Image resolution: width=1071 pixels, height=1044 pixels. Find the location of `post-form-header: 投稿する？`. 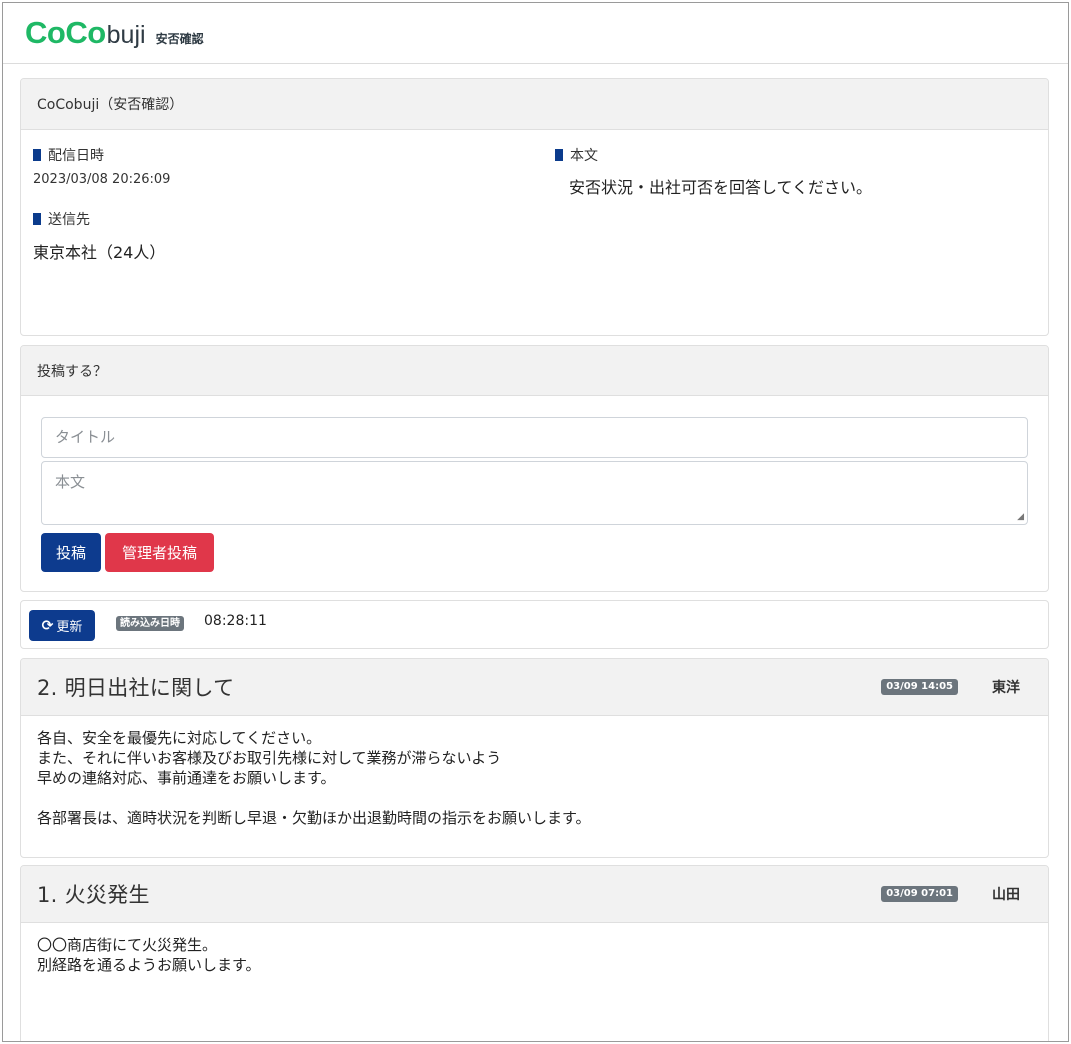

post-form-header: 投稿する？ is located at coordinates (534, 371).